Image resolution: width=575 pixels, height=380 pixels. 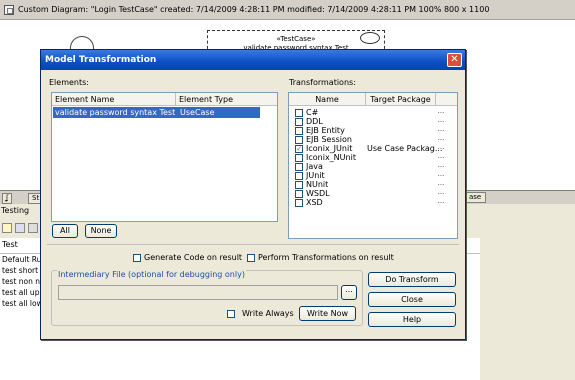 What do you see at coordinates (69, 82) in the screenshot?
I see `elements-label: Elements:` at bounding box center [69, 82].